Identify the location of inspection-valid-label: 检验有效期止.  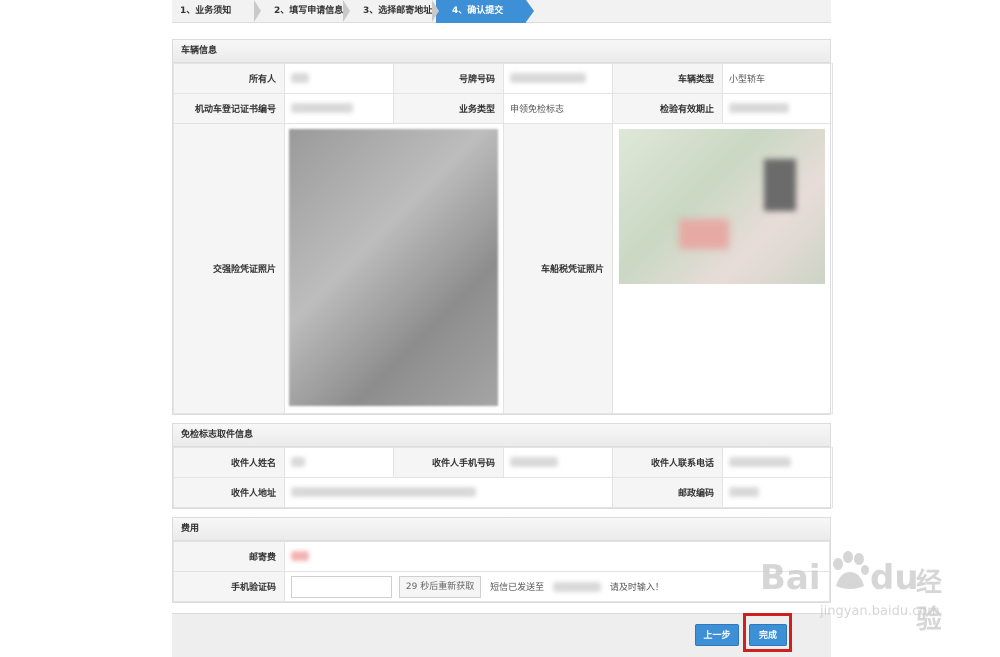
(667, 108).